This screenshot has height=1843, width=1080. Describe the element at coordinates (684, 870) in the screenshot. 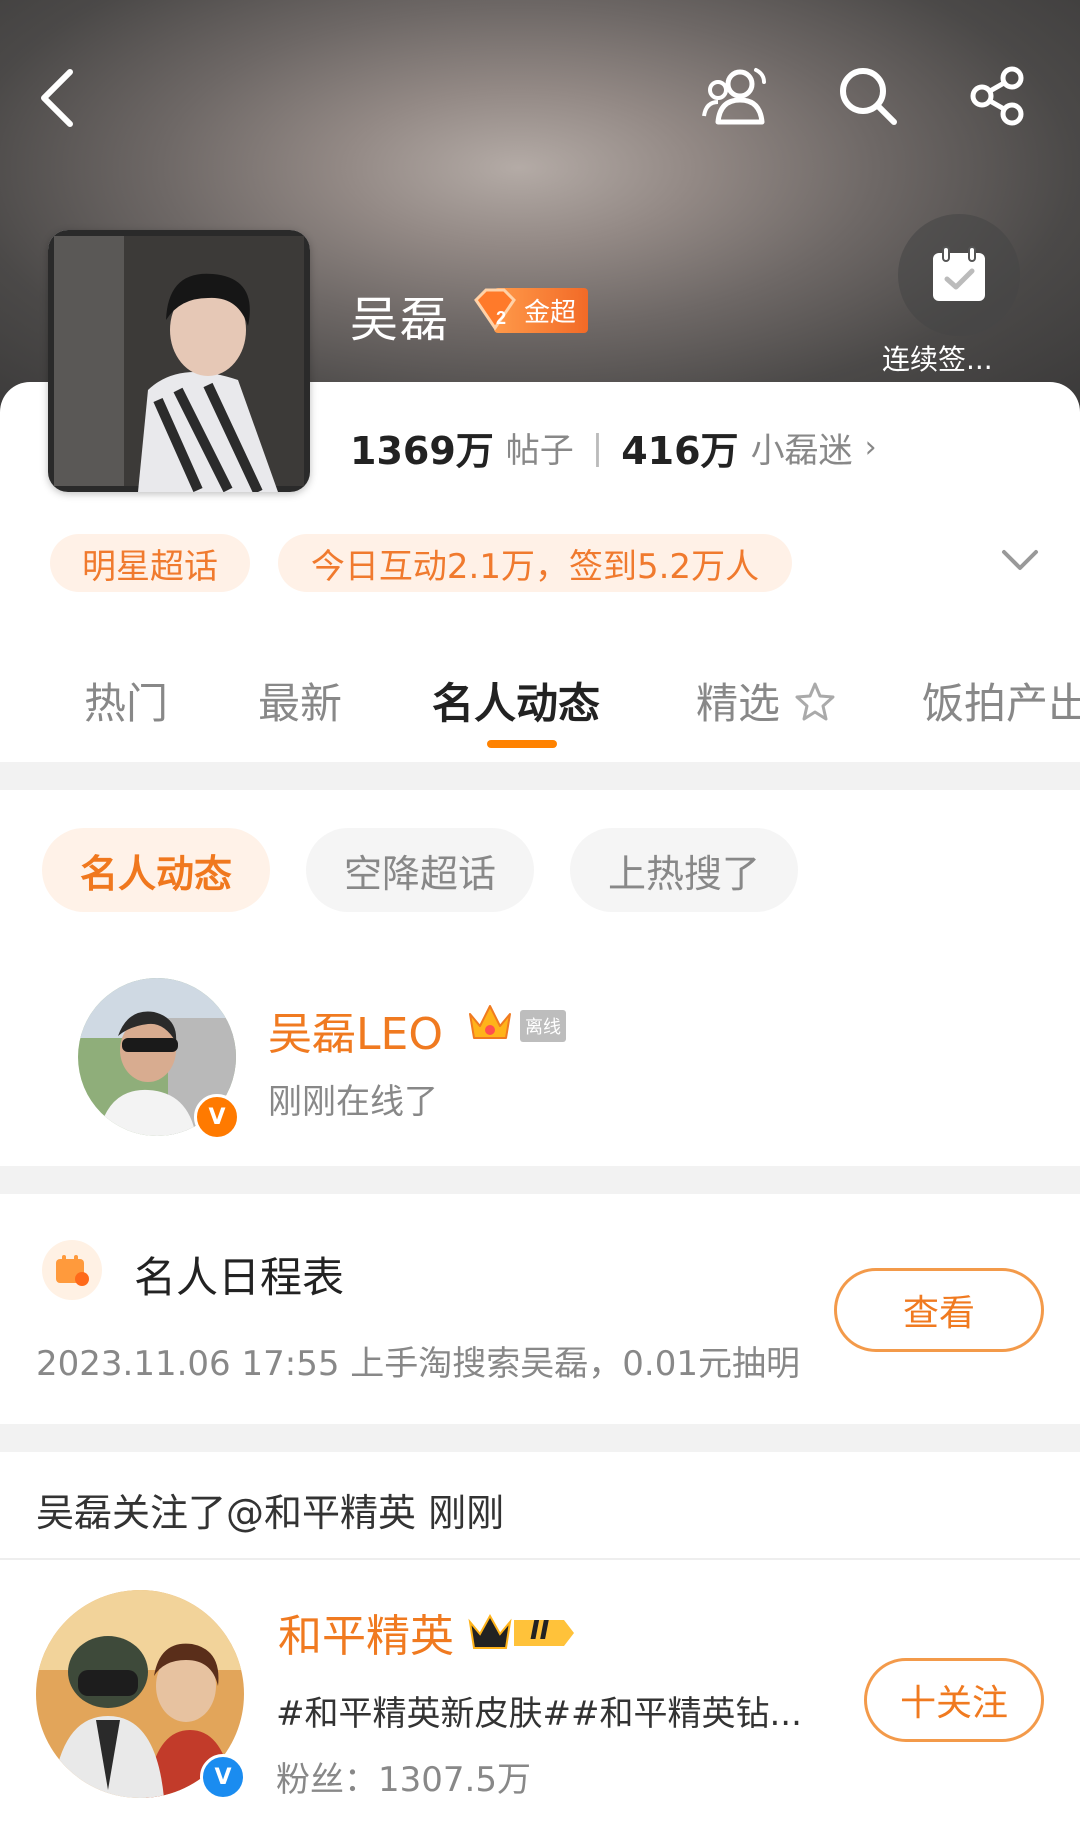

I see `chip-trending: 上热搜了` at that location.